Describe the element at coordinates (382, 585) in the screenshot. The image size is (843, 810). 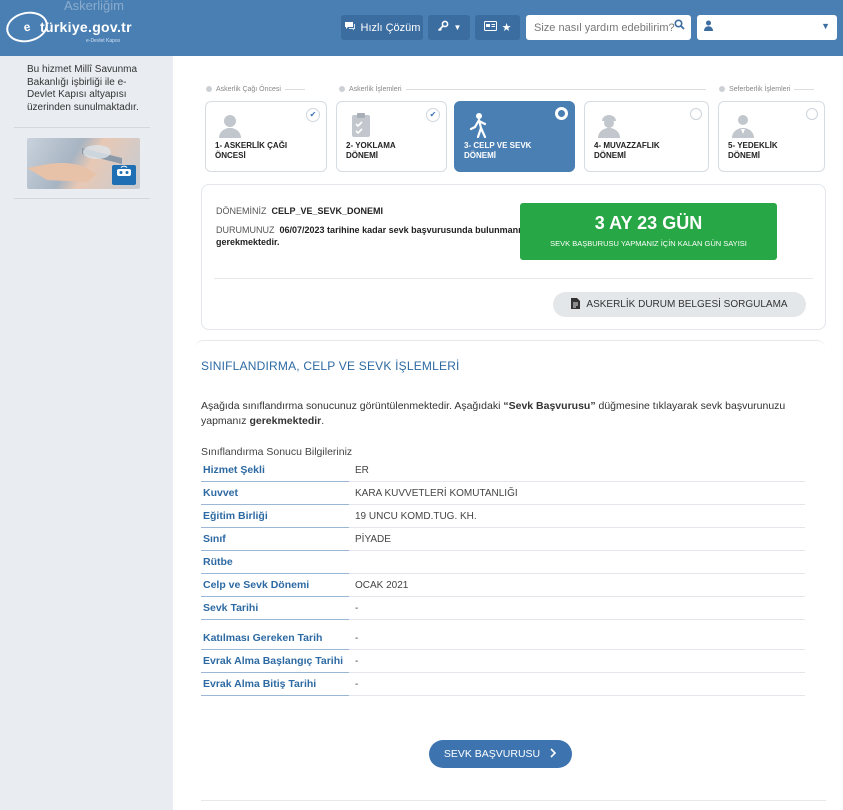
I see `row-value: OCAK 2021` at that location.